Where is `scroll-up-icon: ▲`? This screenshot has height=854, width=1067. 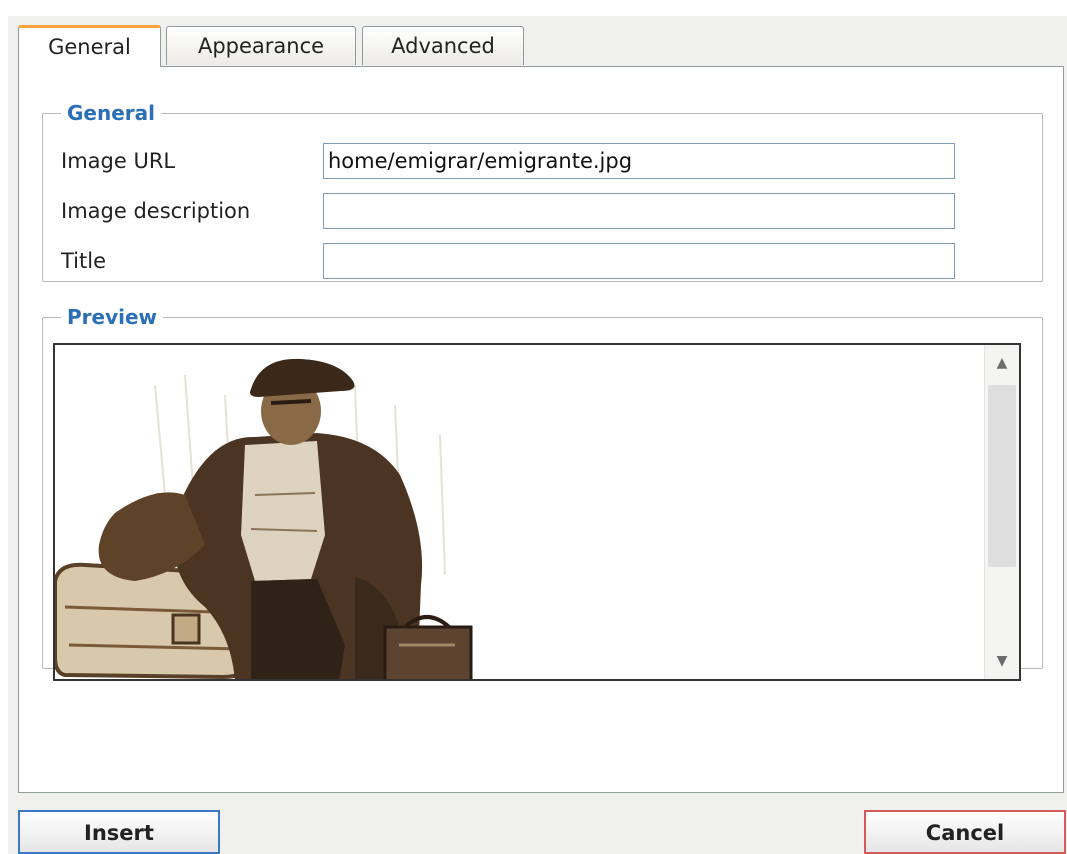 scroll-up-icon: ▲ is located at coordinates (1002, 363).